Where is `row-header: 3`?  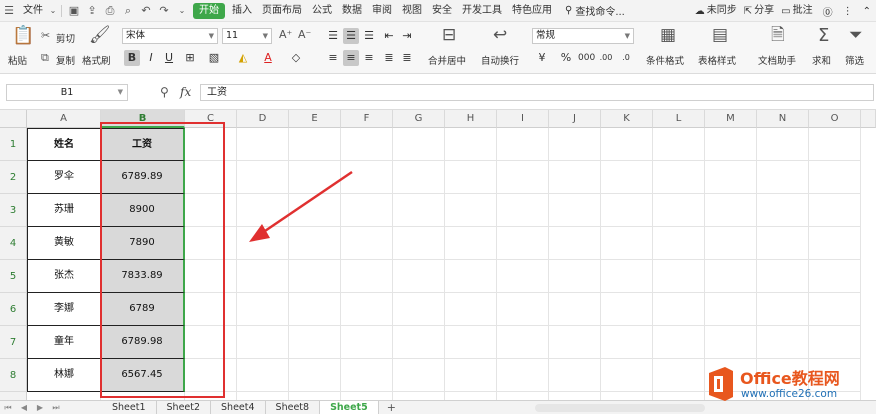 row-header: 3 is located at coordinates (13, 210).